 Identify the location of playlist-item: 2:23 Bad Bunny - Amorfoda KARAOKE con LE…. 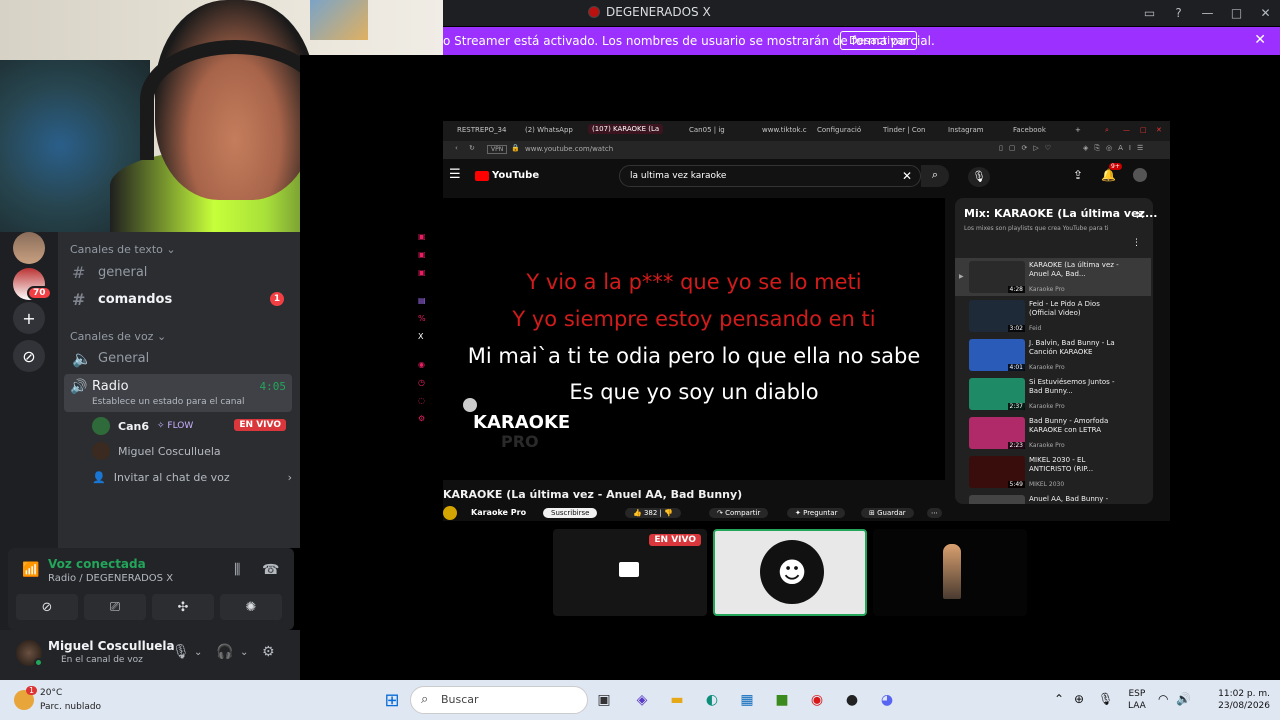
(1053, 433).